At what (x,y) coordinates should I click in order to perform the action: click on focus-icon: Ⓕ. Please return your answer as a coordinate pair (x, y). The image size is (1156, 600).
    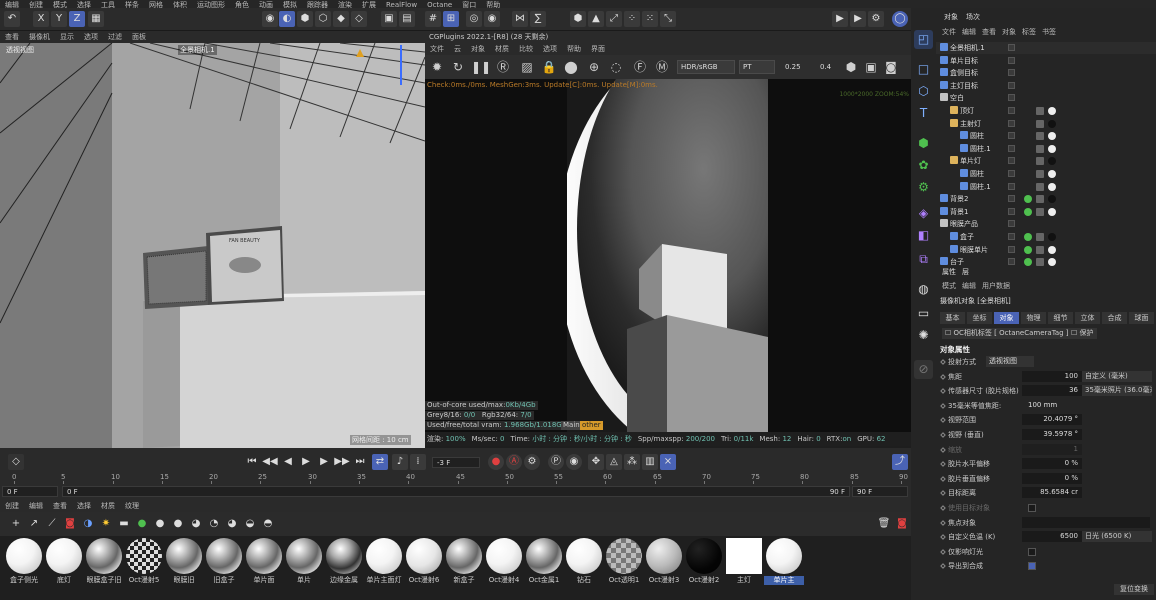
    Looking at the image, I should click on (640, 67).